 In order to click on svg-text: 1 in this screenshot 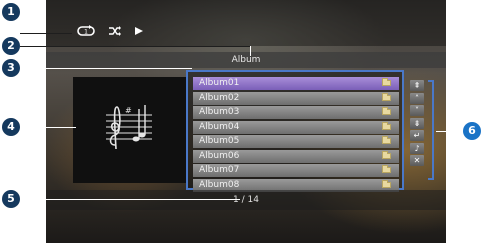, I will do `click(86, 32)`.